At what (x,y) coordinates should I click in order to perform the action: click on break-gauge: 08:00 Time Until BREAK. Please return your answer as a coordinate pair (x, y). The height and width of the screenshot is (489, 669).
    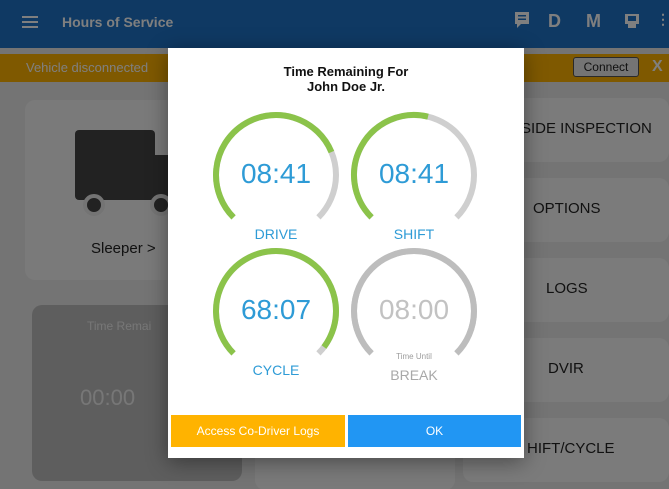
    Looking at the image, I should click on (414, 314).